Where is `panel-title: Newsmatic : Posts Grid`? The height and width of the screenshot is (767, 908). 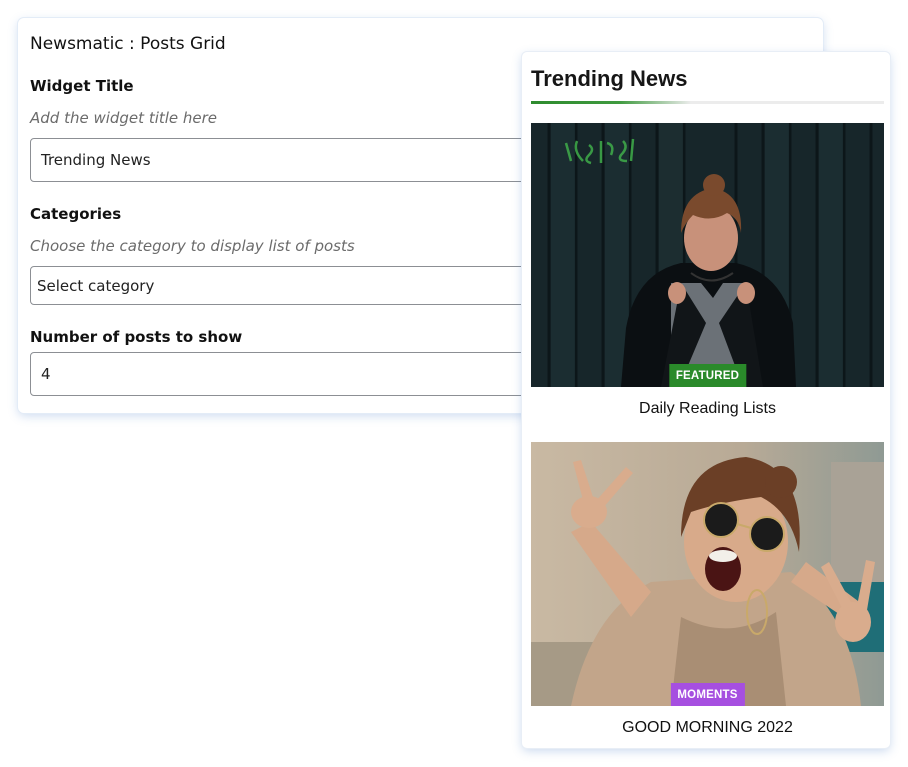 panel-title: Newsmatic : Posts Grid is located at coordinates (128, 44).